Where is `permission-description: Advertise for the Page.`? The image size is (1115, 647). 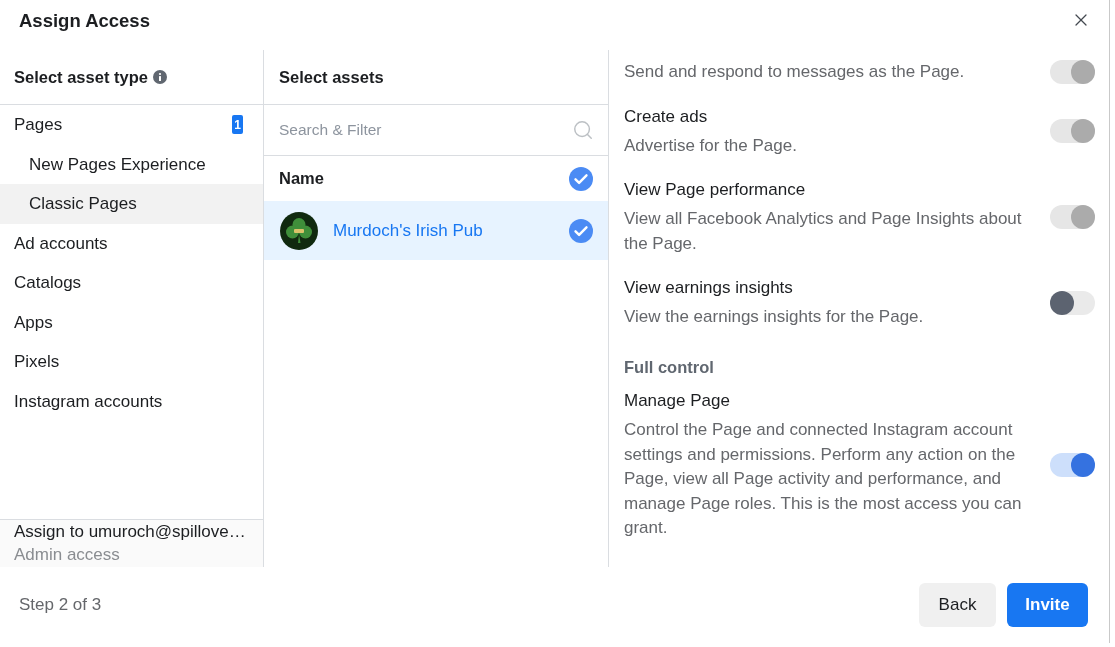 permission-description: Advertise for the Page. is located at coordinates (711, 145).